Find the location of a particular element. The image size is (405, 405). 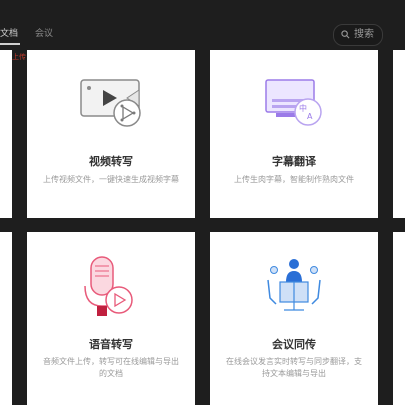

card-edge-right-top is located at coordinates (399, 134).